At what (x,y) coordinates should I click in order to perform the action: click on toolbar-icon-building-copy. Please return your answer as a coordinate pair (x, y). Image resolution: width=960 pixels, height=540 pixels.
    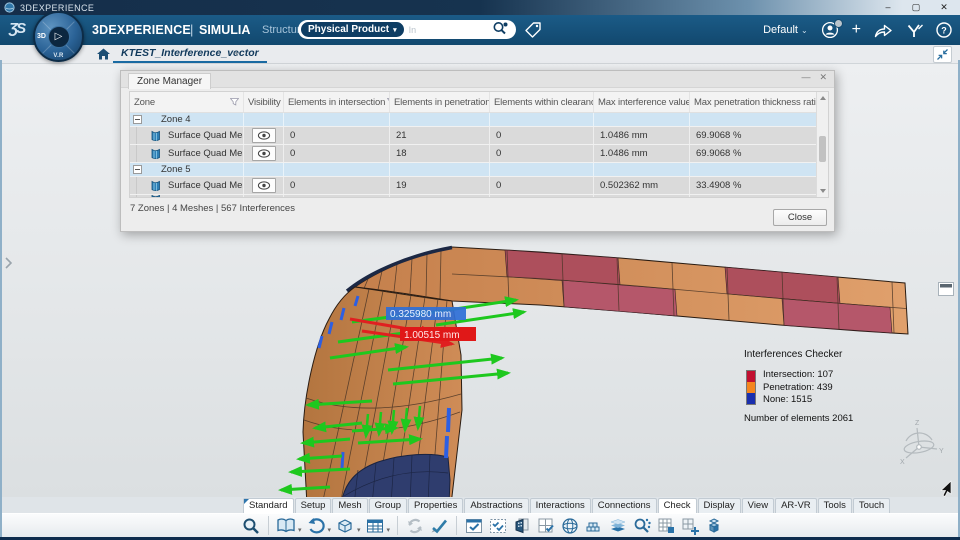
    Looking at the image, I should click on (522, 526).